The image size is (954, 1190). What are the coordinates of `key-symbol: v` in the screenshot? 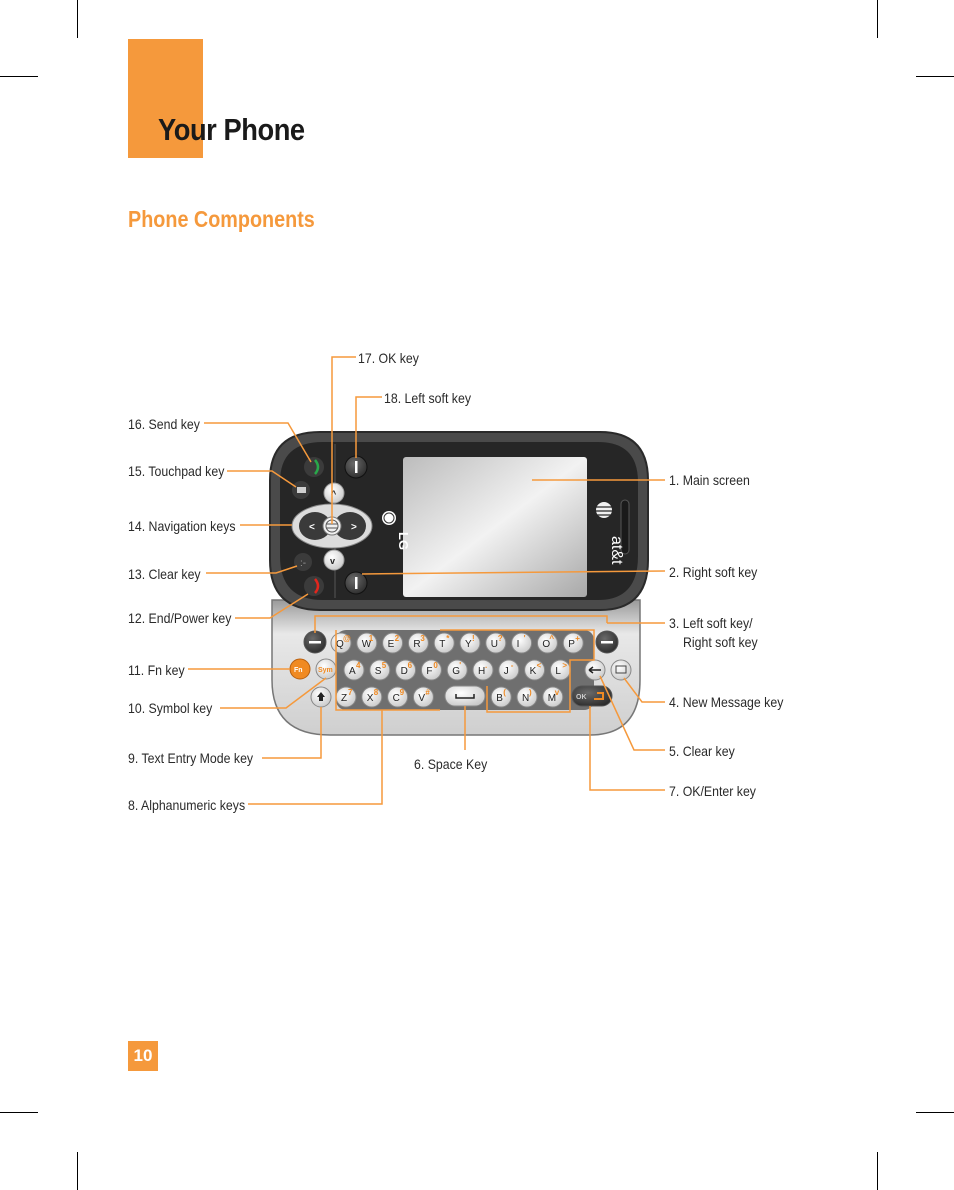 It's located at (557, 692).